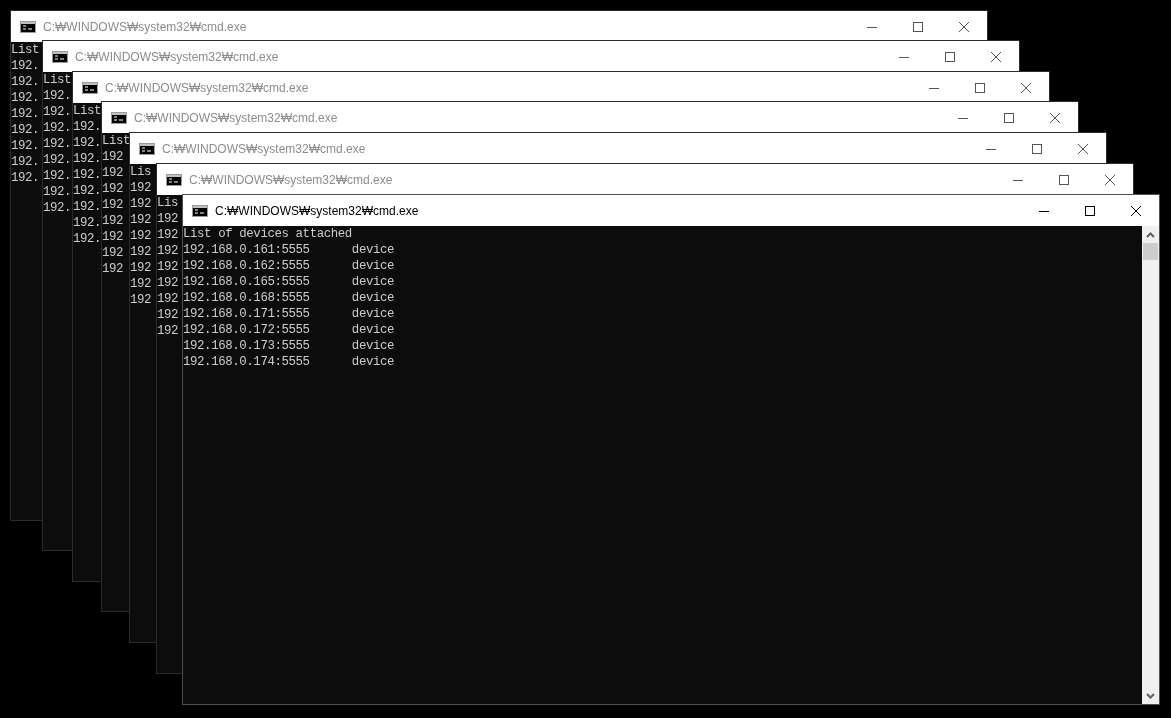  What do you see at coordinates (267, 234) in the screenshot?
I see `console-line: List of devices attached` at bounding box center [267, 234].